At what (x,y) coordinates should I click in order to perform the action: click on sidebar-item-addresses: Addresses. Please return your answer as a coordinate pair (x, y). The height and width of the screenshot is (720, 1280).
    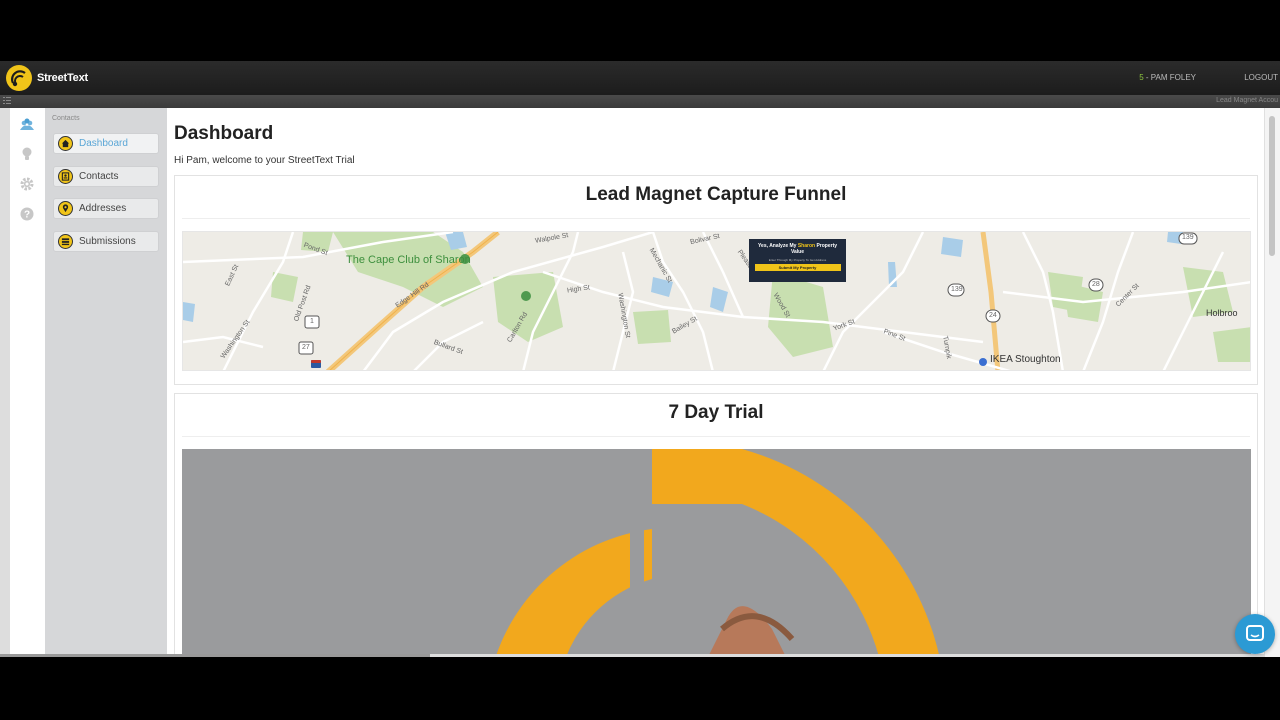
    Looking at the image, I should click on (106, 208).